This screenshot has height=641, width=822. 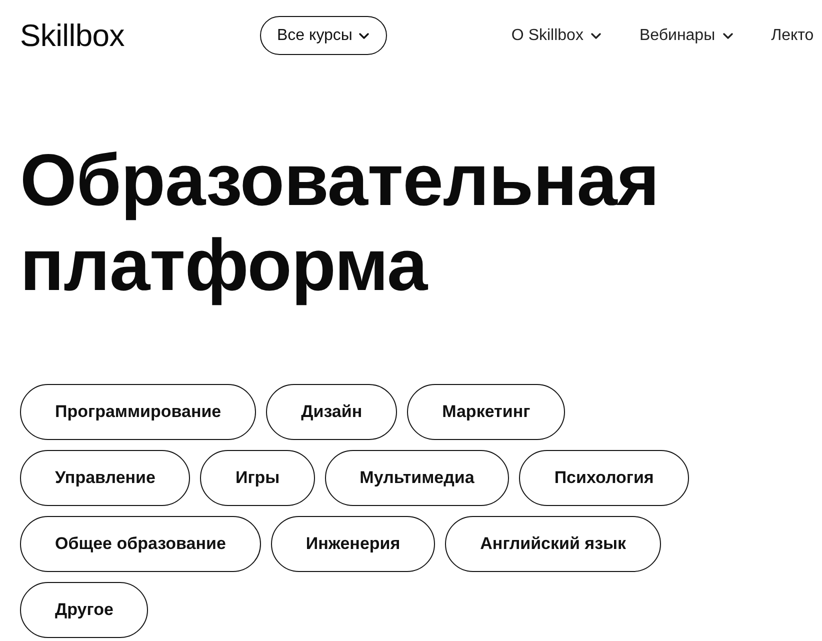 What do you see at coordinates (792, 35) in the screenshot?
I see `nav-link: Лекто` at bounding box center [792, 35].